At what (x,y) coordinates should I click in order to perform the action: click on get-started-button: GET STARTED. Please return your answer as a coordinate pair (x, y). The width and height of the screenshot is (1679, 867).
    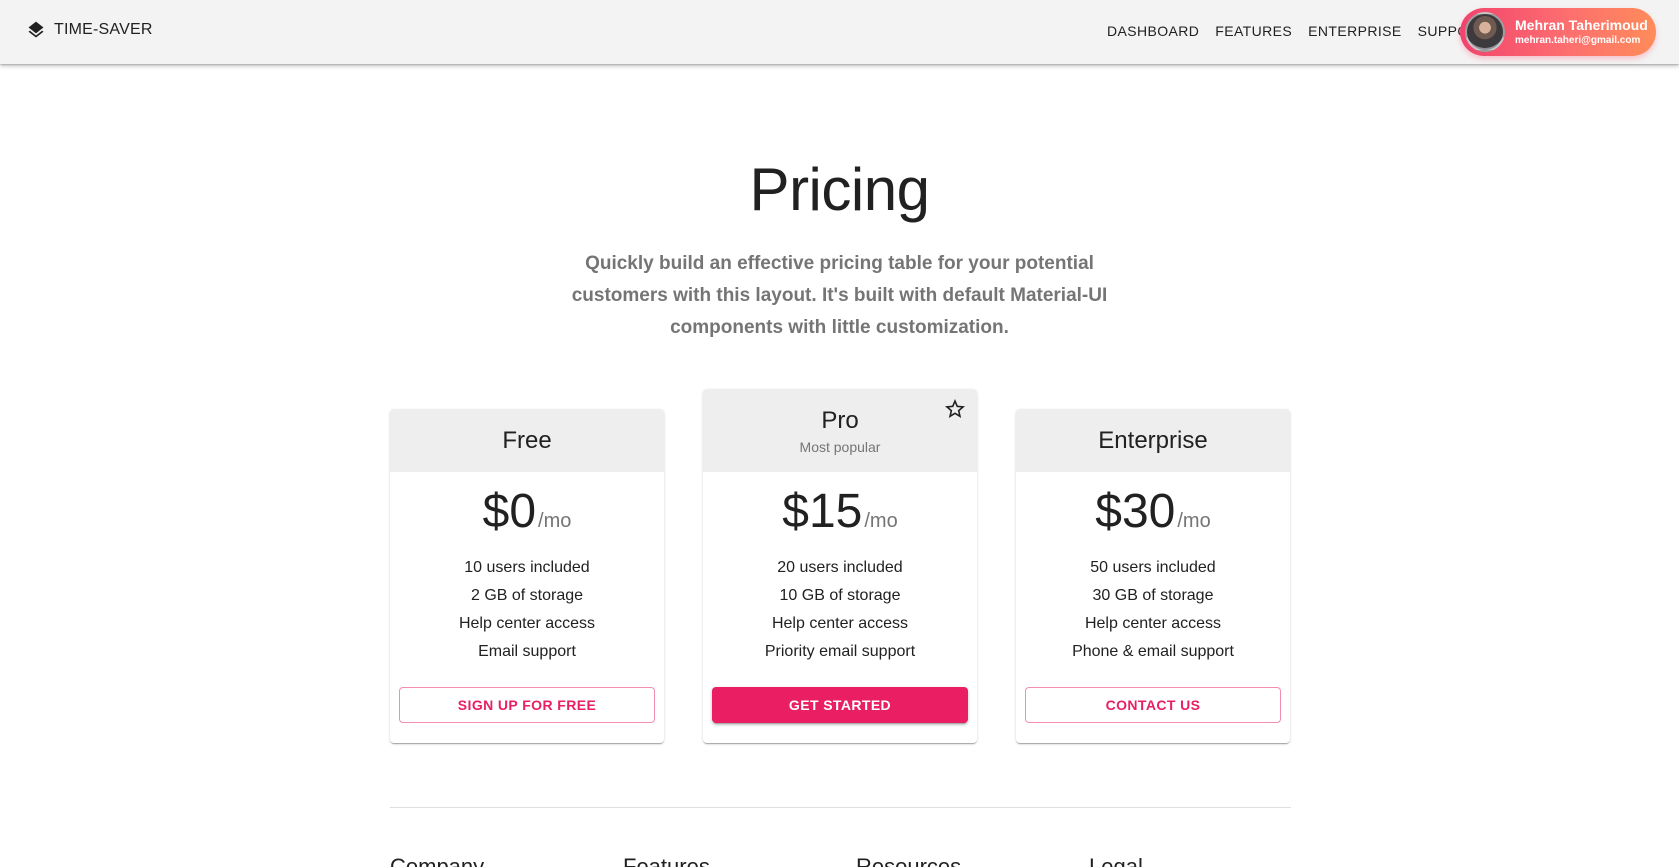
    Looking at the image, I should click on (840, 705).